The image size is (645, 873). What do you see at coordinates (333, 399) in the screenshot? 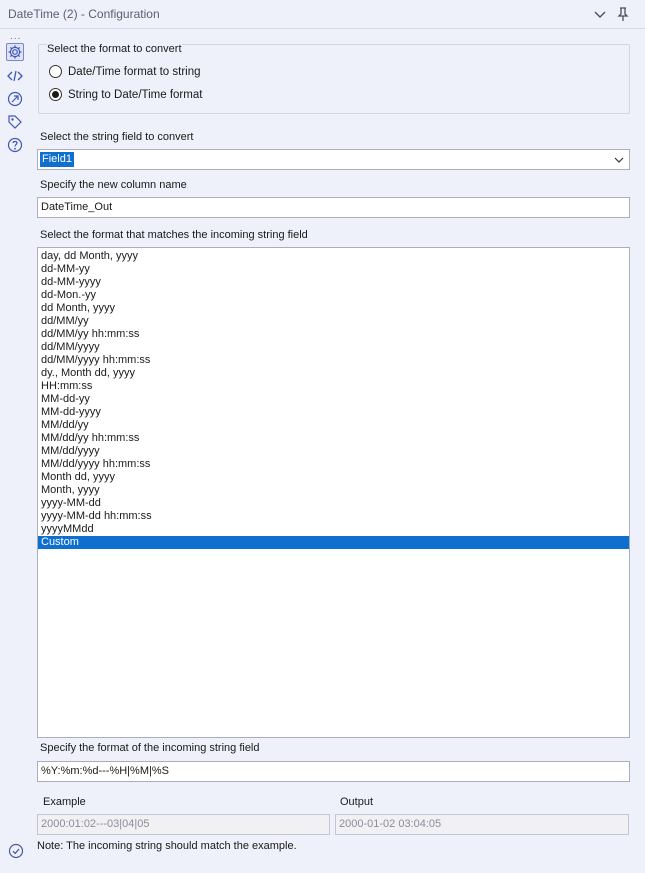
I see `format-list-item: MM-dd-yy` at bounding box center [333, 399].